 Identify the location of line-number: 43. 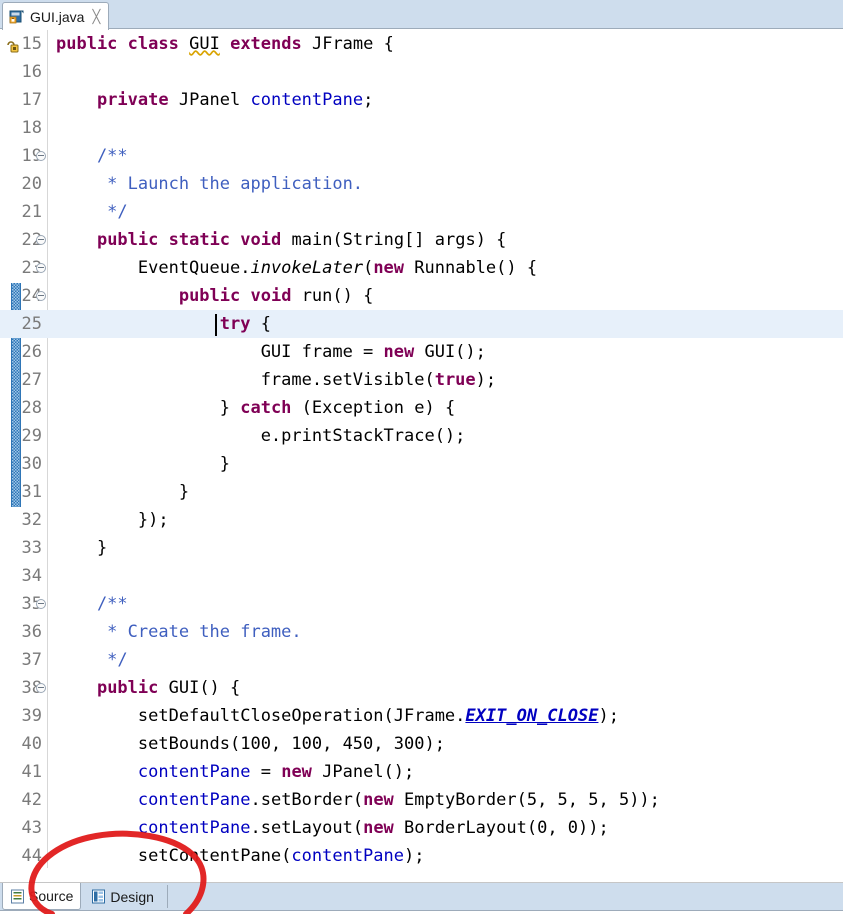
(31, 828).